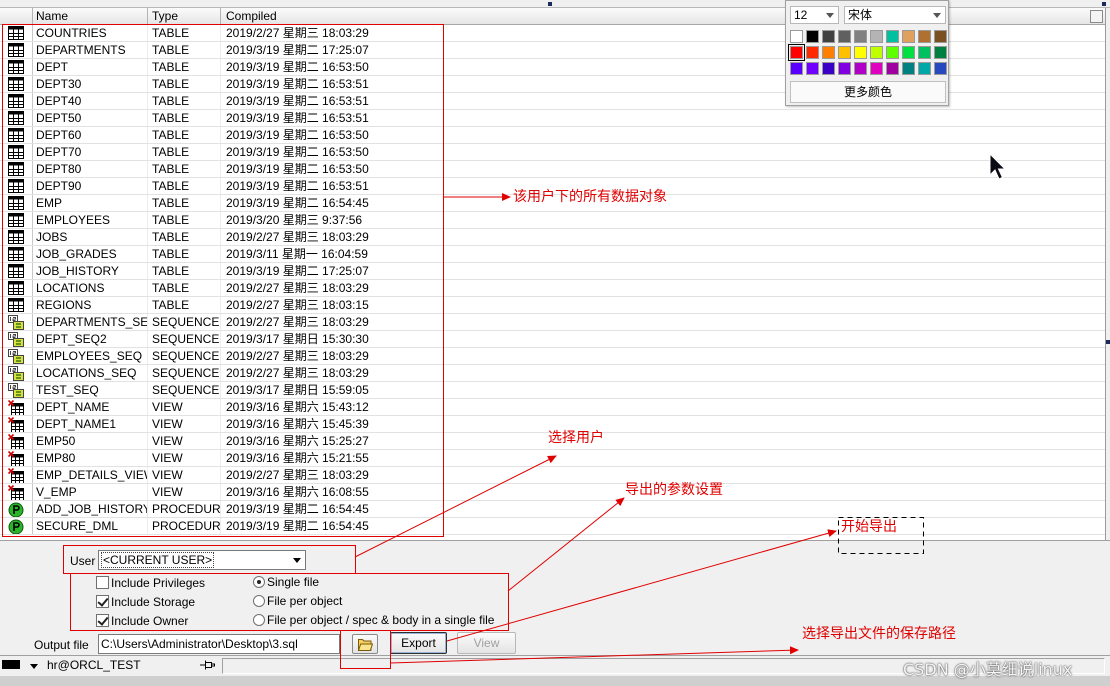 Image resolution: width=1110 pixels, height=686 pixels. Describe the element at coordinates (814, 15) in the screenshot. I see `font-size-combo: 12` at that location.